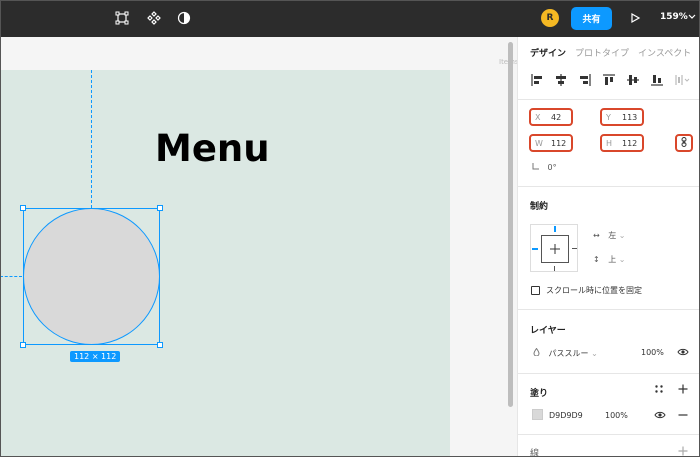  I want to click on size-badge: 112 × 112, so click(95, 356).